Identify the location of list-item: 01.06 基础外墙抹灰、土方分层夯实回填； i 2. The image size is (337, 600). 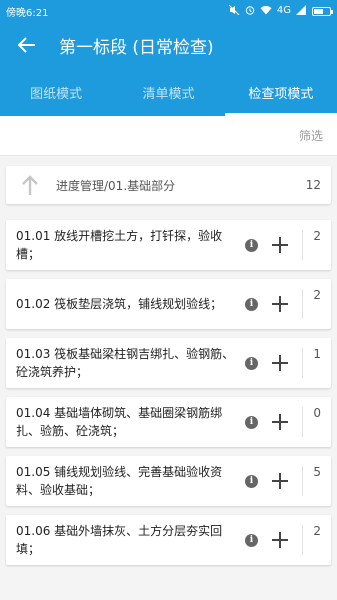
(168, 540).